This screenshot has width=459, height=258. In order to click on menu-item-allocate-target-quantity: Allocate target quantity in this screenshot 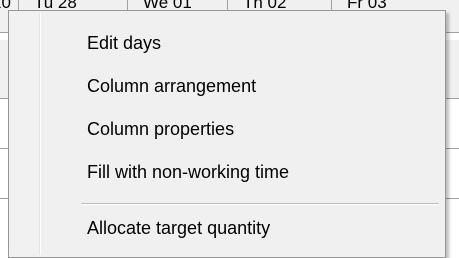, I will do `click(227, 230)`.